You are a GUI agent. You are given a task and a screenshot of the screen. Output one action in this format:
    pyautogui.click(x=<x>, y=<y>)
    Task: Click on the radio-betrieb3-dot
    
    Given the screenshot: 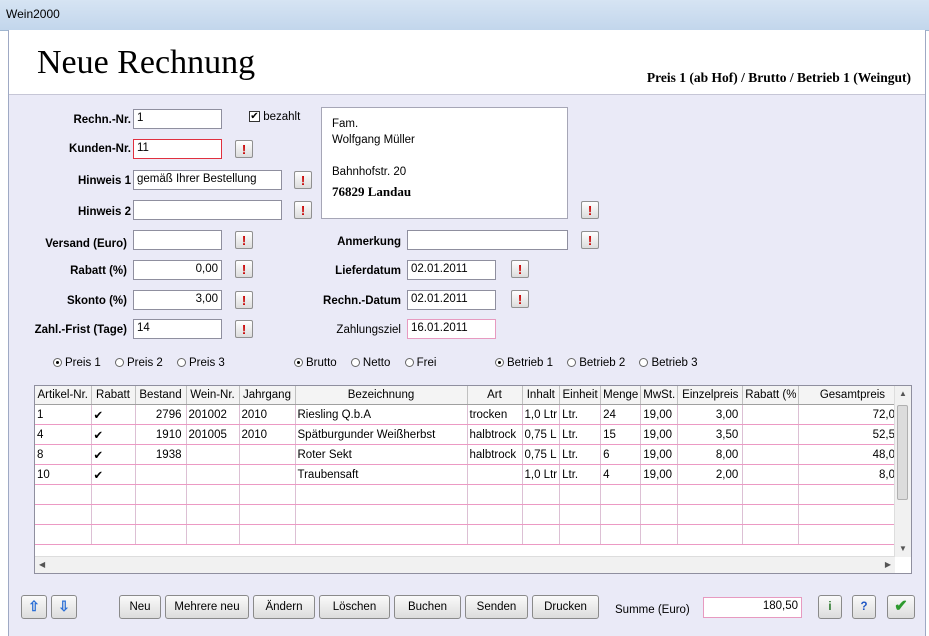 What is the action you would take?
    pyautogui.click(x=644, y=362)
    